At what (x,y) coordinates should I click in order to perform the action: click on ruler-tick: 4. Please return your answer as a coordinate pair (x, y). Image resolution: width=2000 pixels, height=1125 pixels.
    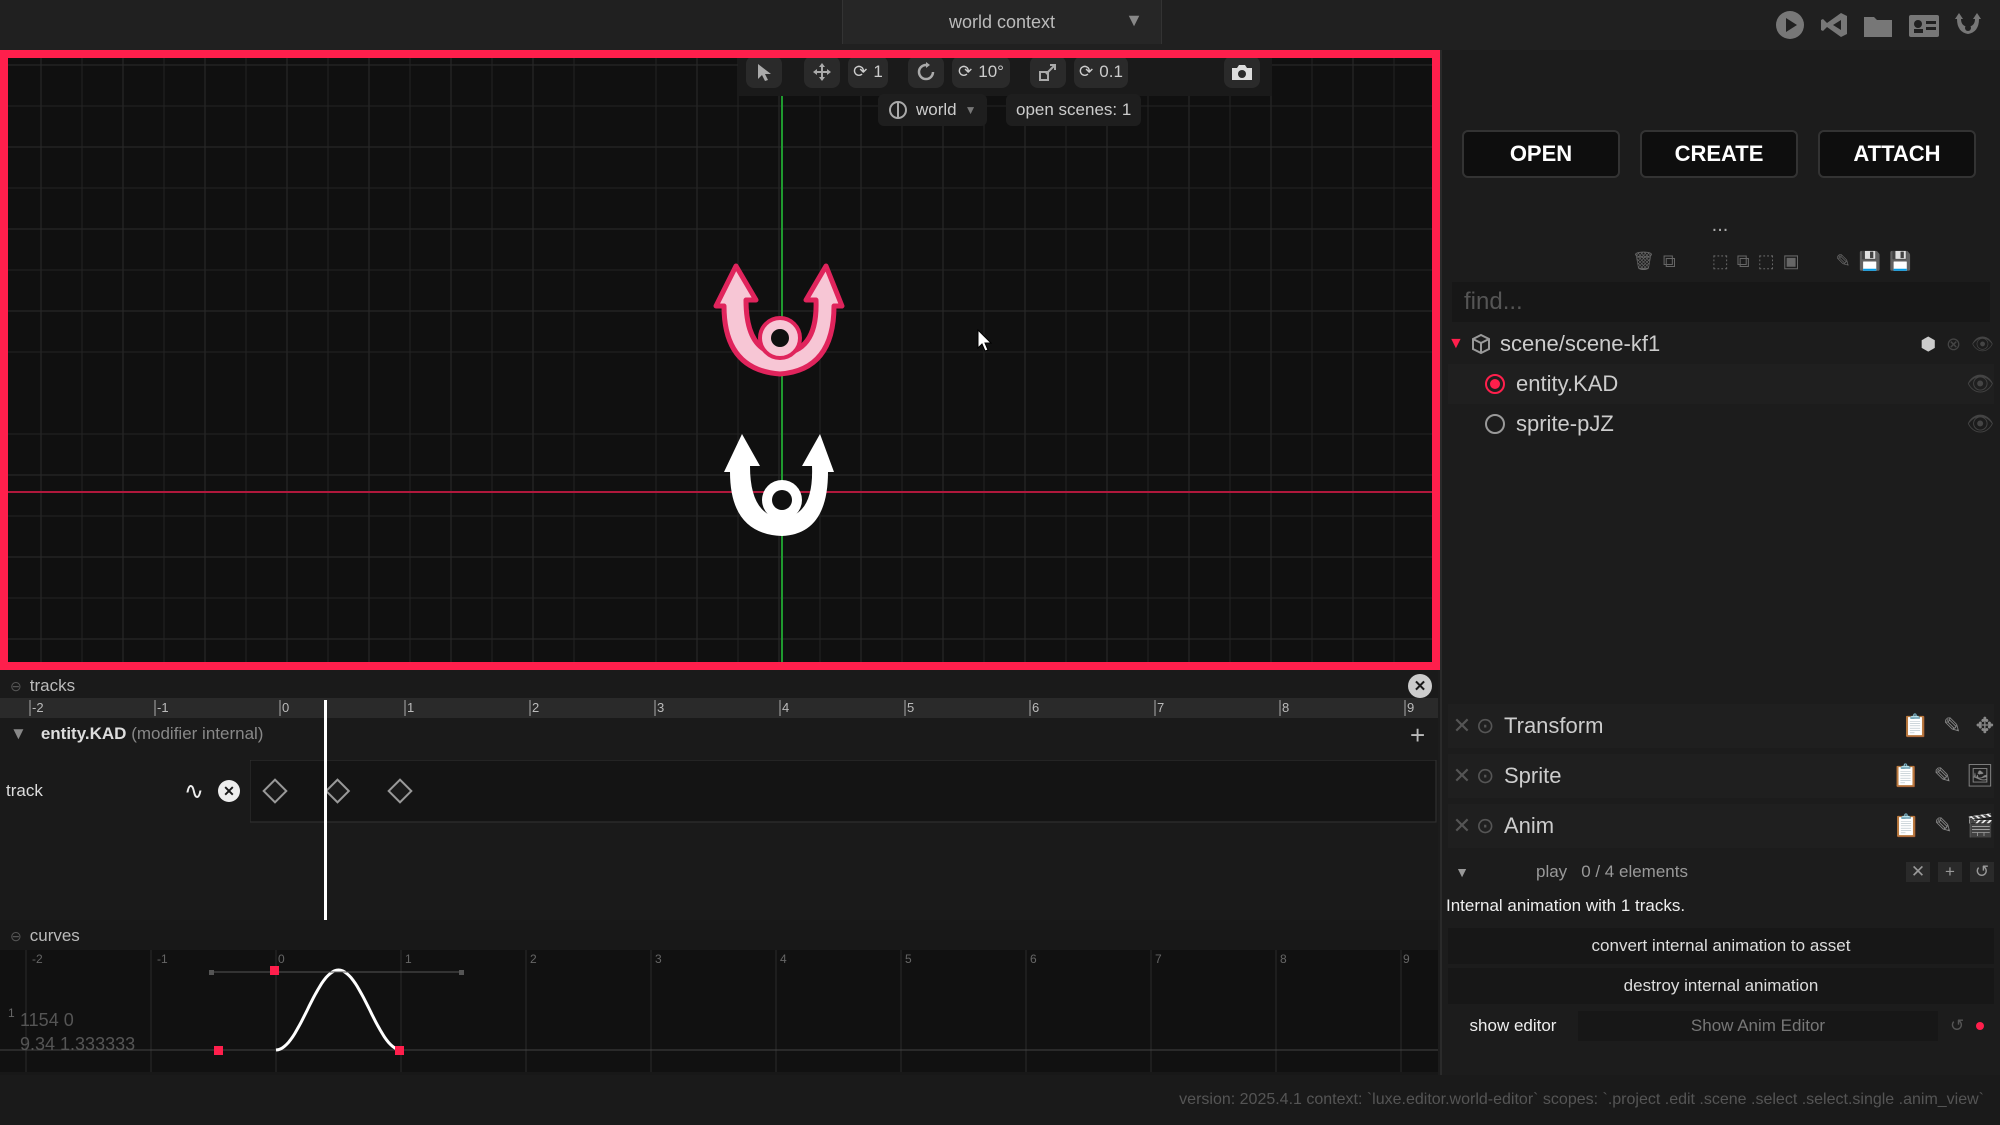
    Looking at the image, I should click on (786, 707).